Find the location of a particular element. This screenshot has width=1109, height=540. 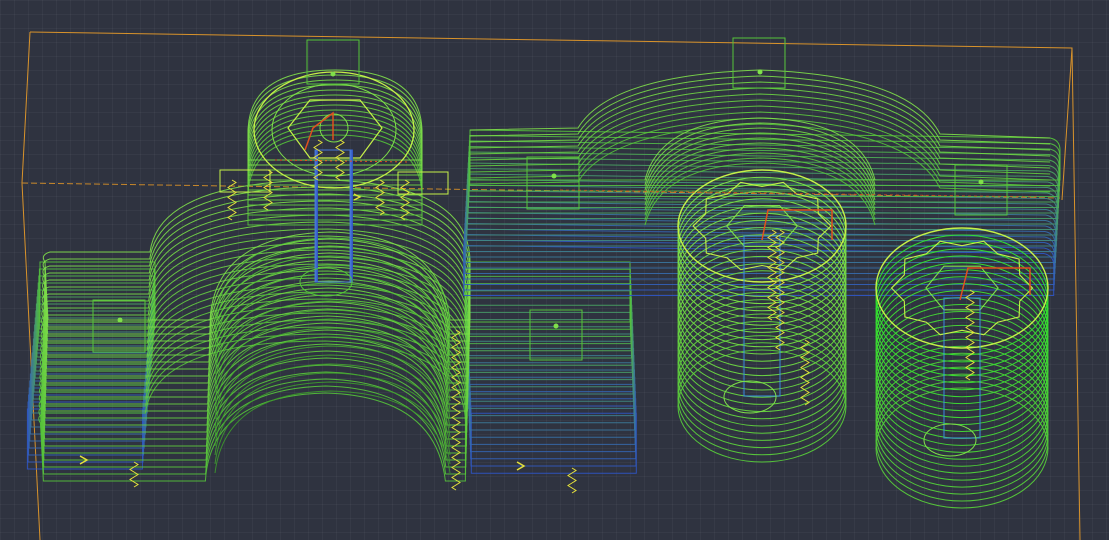

hex-nut-icon is located at coordinates (335, 129).